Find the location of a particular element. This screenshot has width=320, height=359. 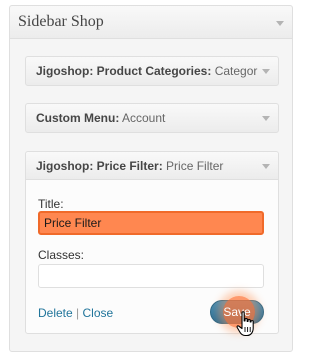

widget-title-bar: Jigoshop: Price Filter: Price Filter is located at coordinates (152, 166).